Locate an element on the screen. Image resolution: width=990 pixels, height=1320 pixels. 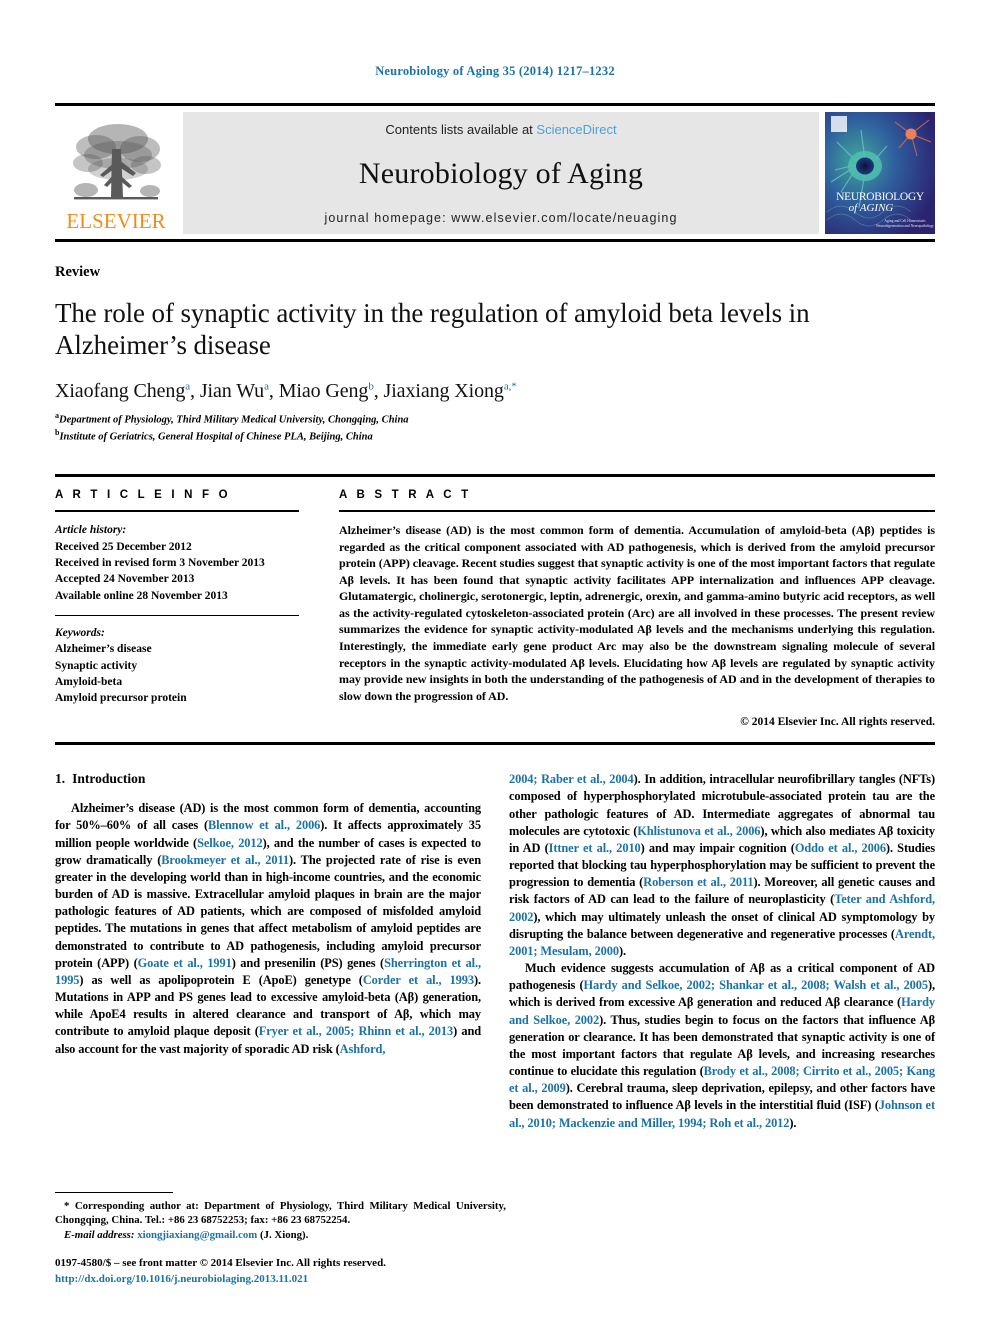
citation-link: Corder et al., 1993 is located at coordinates (418, 980).